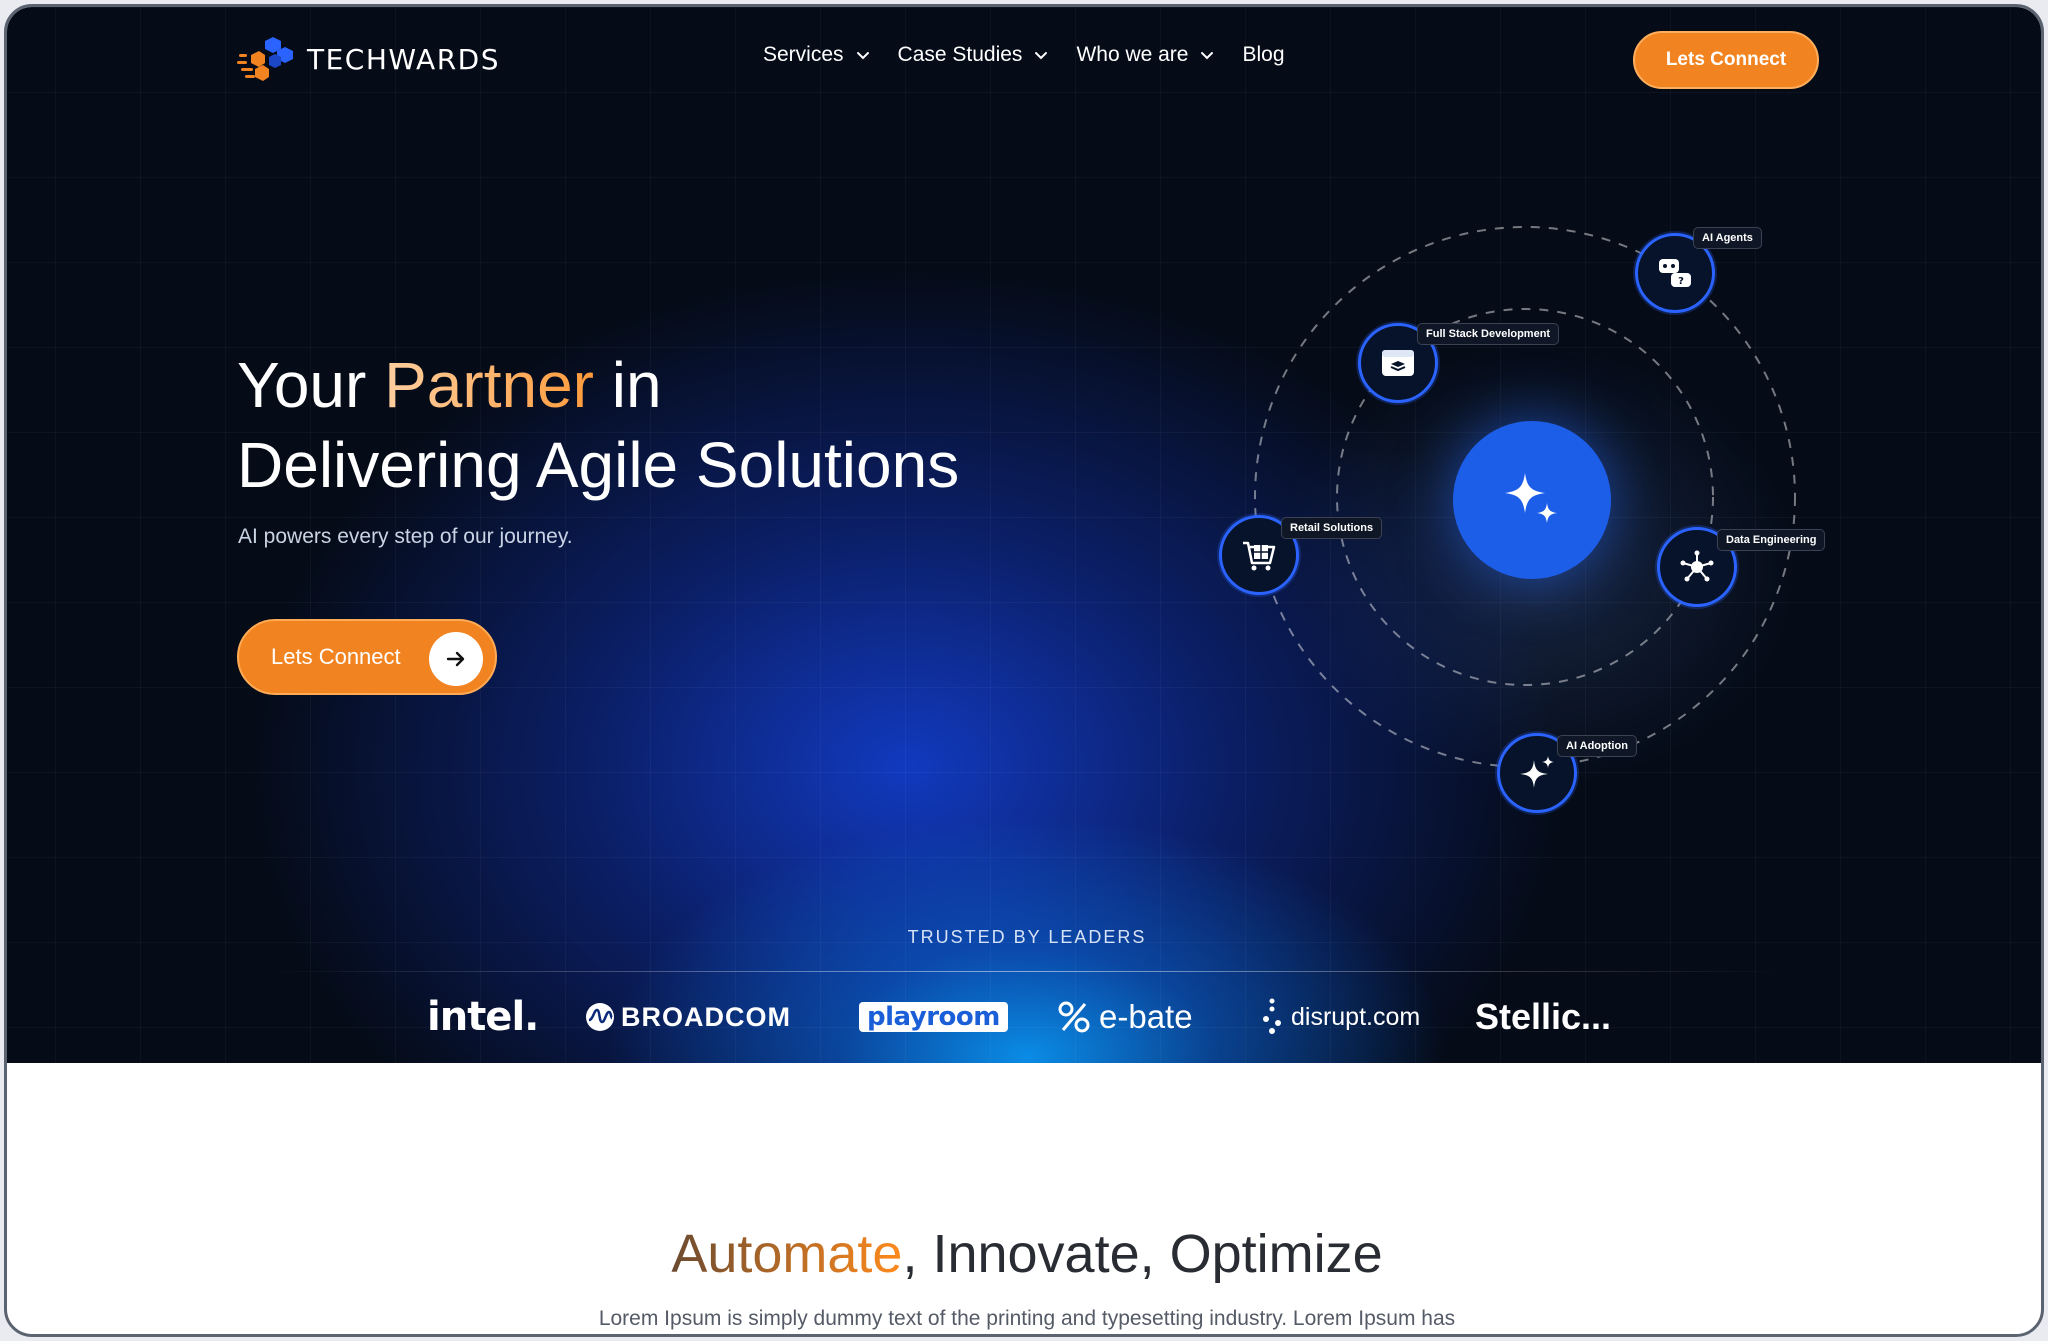 The width and height of the screenshot is (2048, 1341). I want to click on nav-who-we-are: Who we are, so click(1145, 55).